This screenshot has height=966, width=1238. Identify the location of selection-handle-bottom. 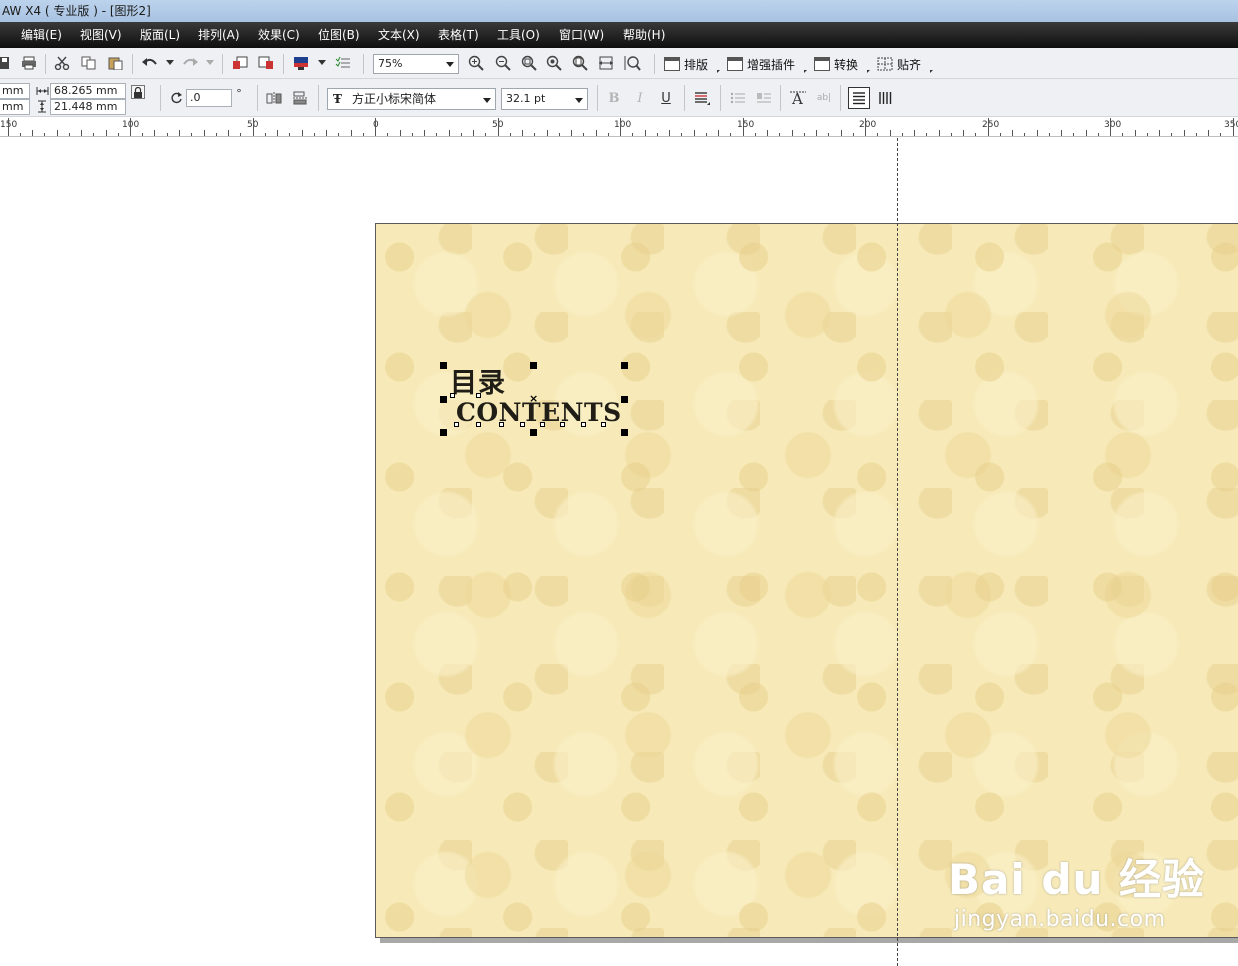
(533, 432).